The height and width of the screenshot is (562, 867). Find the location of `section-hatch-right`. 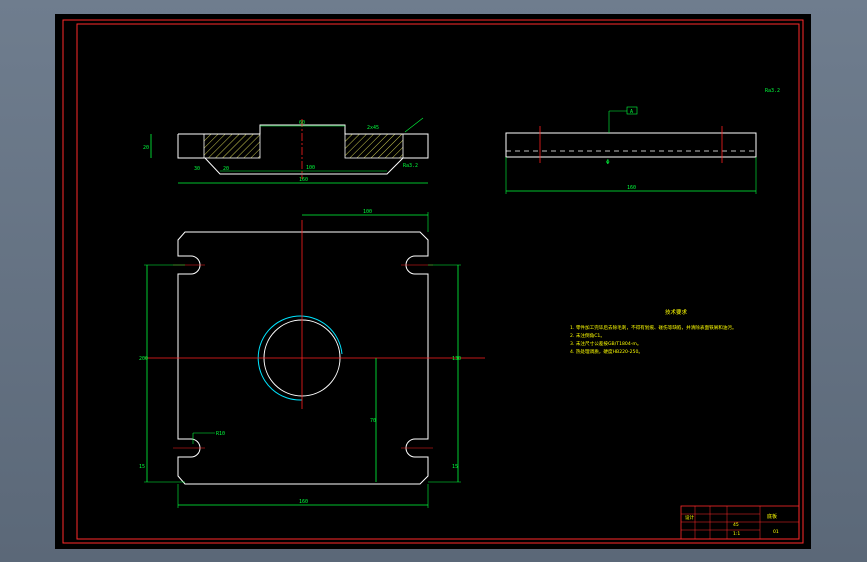

section-hatch-right is located at coordinates (374, 146).